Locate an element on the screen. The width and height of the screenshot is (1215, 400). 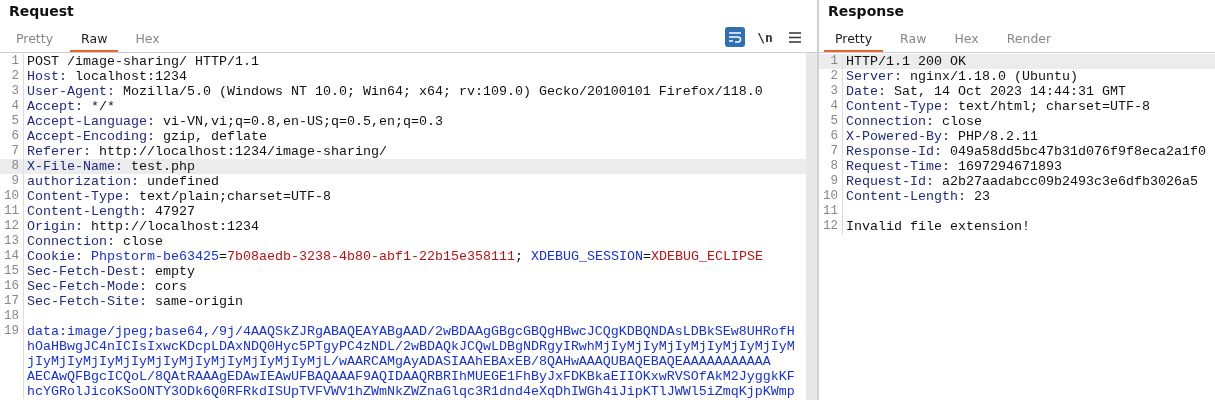
code-line: data:image/jpeg;base64,/9j/4AAQSkZJRgABAQEAYABgAAD/2wBDAAgGBgcGBQgHBwcJCQgKDBQNDAsLDBkSEw8UHRofH is located at coordinates (410, 331).